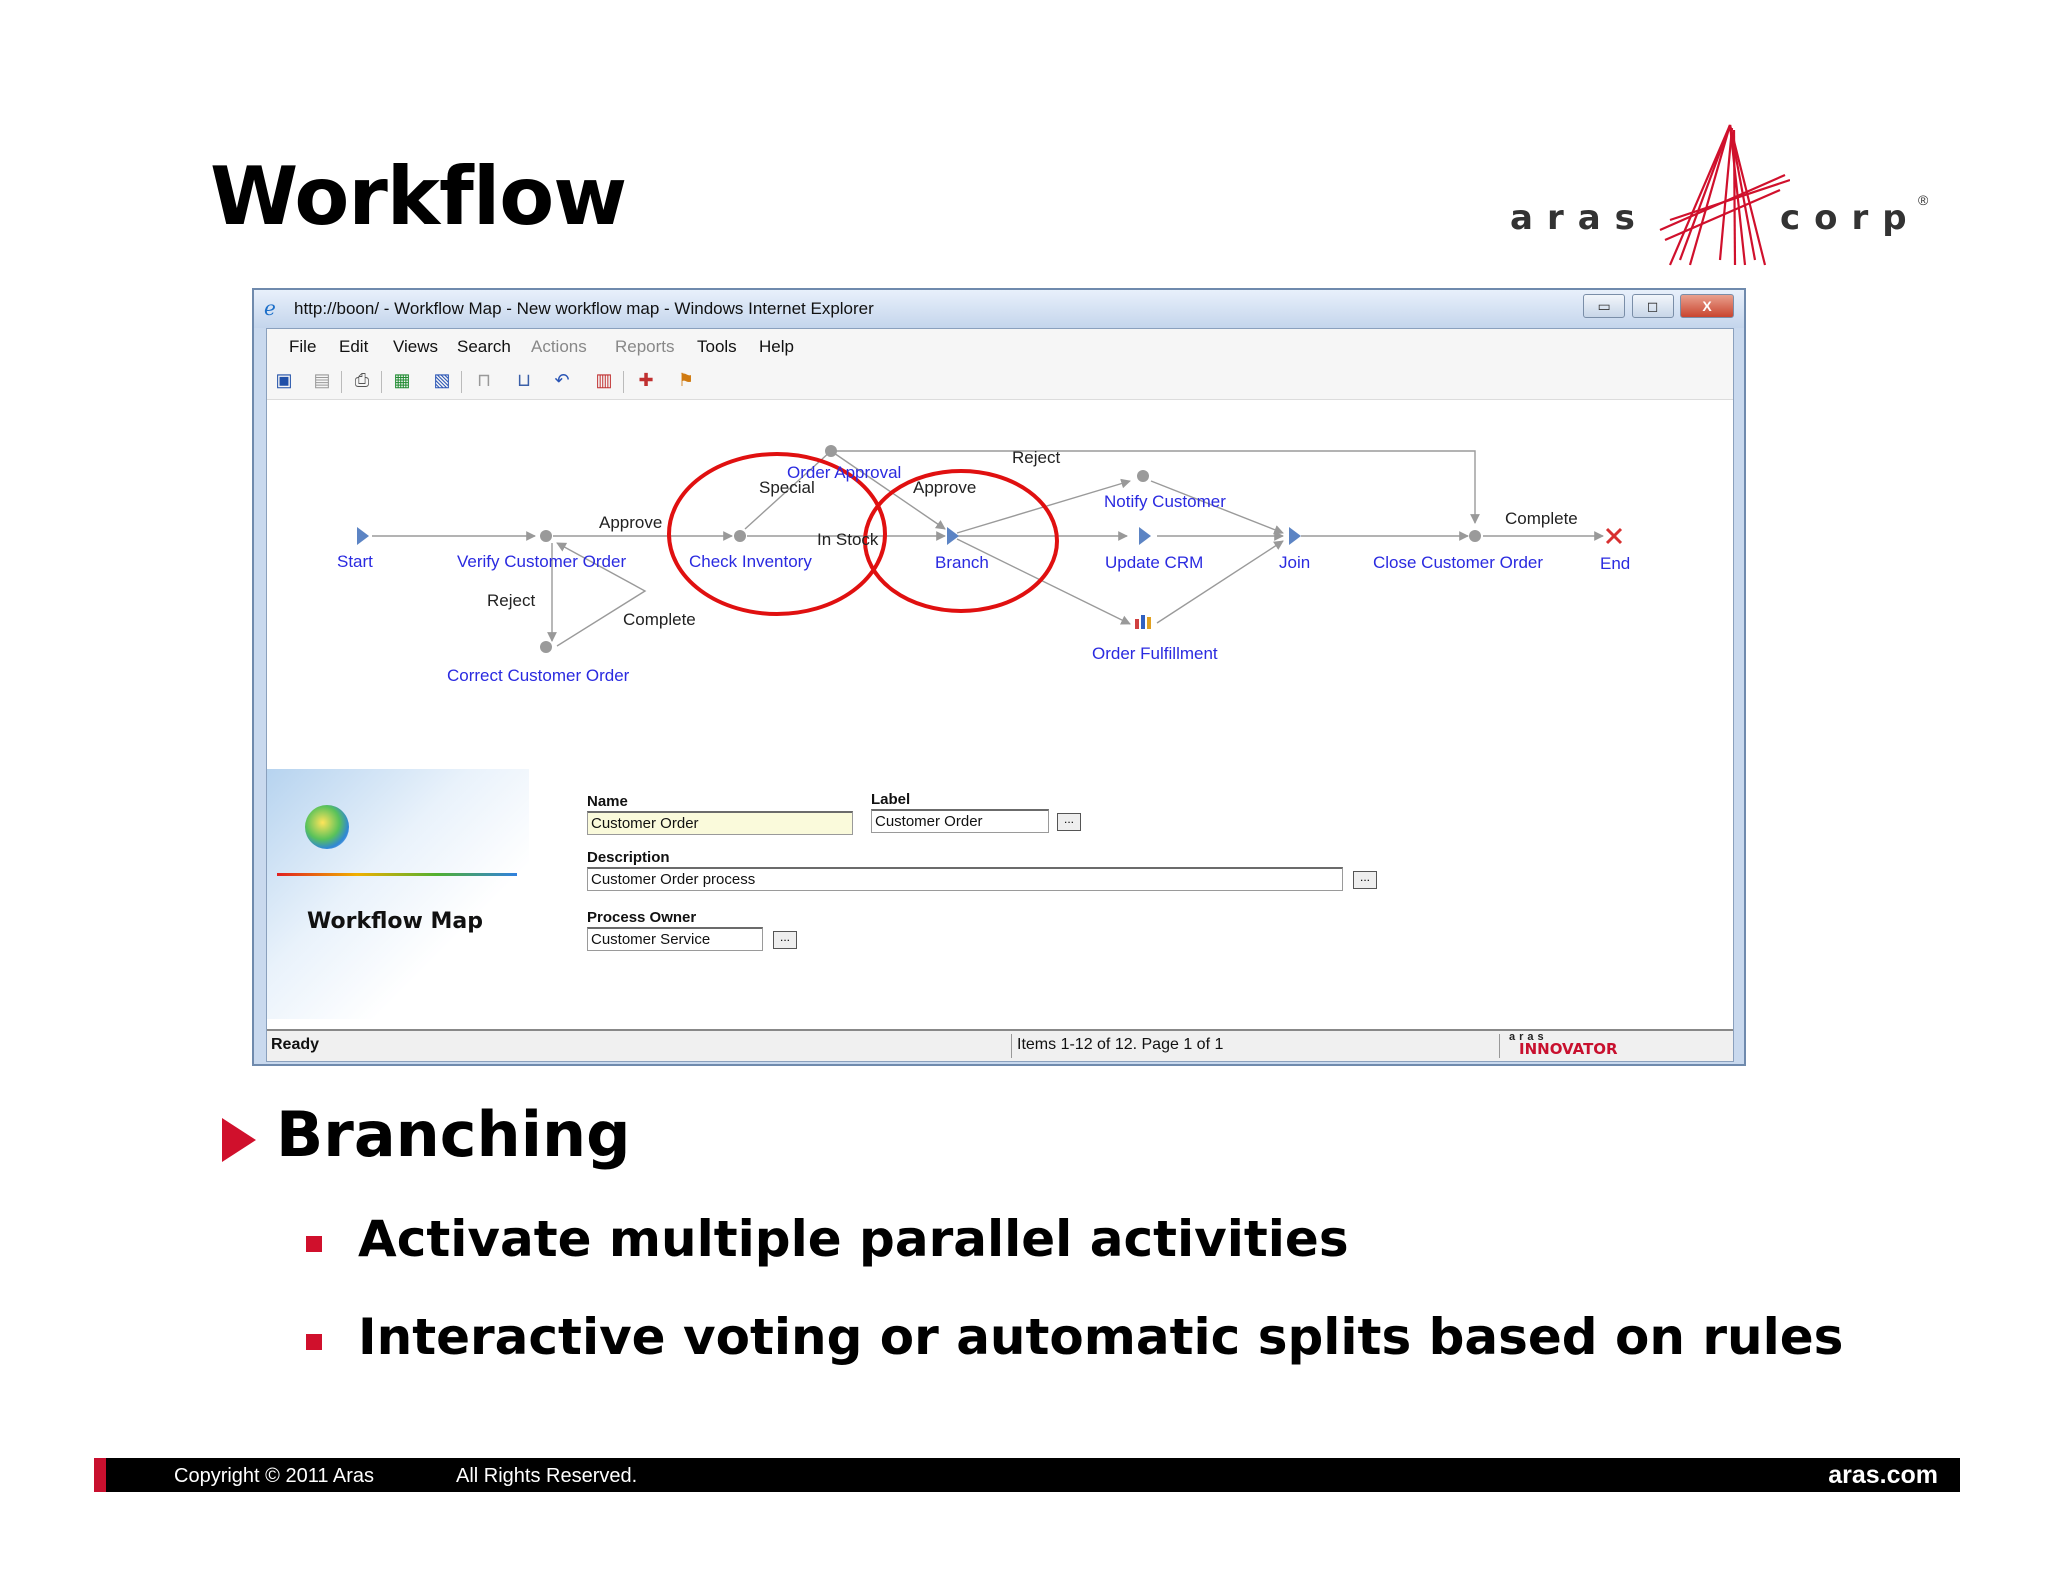  What do you see at coordinates (750, 561) in the screenshot?
I see `label-check-inventory: Check Inventory` at bounding box center [750, 561].